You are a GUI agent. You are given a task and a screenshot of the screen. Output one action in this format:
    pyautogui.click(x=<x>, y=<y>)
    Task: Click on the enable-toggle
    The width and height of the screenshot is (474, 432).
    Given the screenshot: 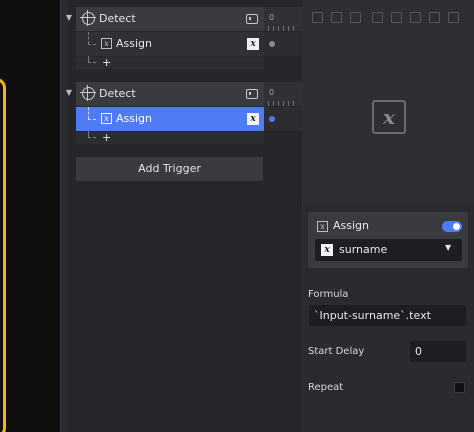 What is the action you would take?
    pyautogui.click(x=452, y=226)
    